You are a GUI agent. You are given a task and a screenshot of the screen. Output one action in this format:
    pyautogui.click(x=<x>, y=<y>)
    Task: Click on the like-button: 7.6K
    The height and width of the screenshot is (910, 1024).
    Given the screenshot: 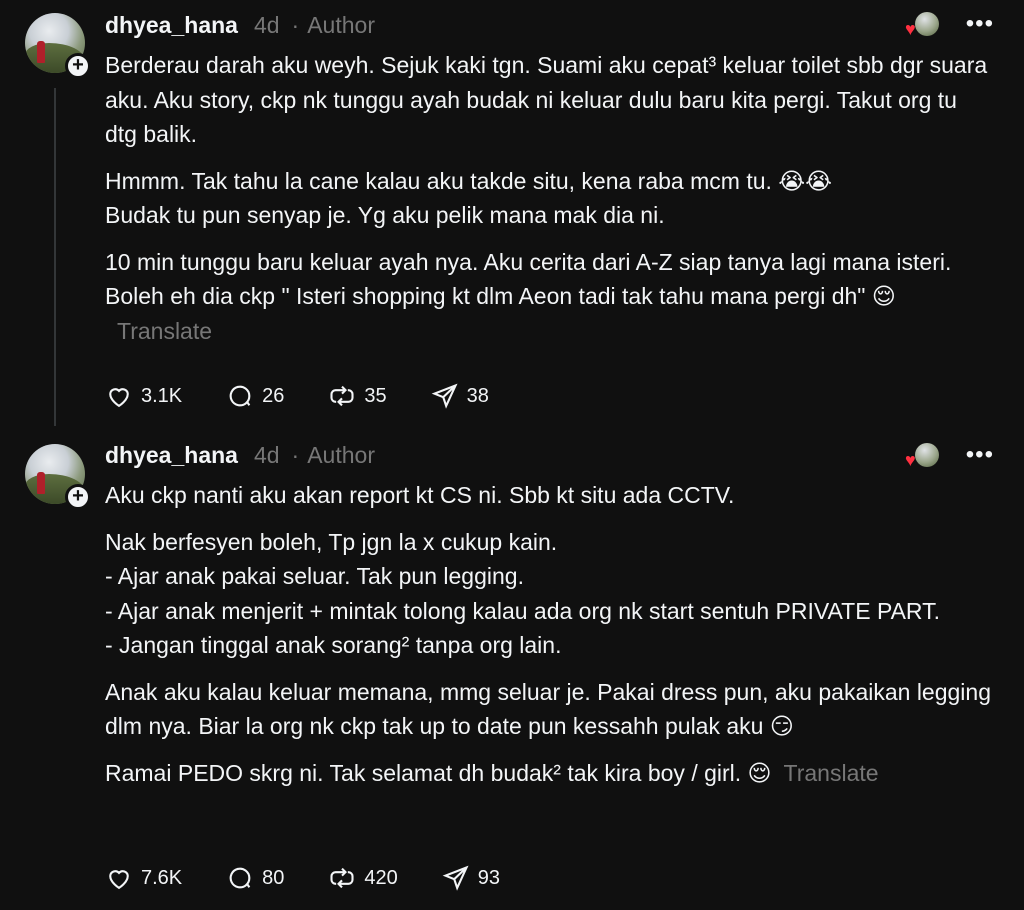 What is the action you would take?
    pyautogui.click(x=143, y=878)
    